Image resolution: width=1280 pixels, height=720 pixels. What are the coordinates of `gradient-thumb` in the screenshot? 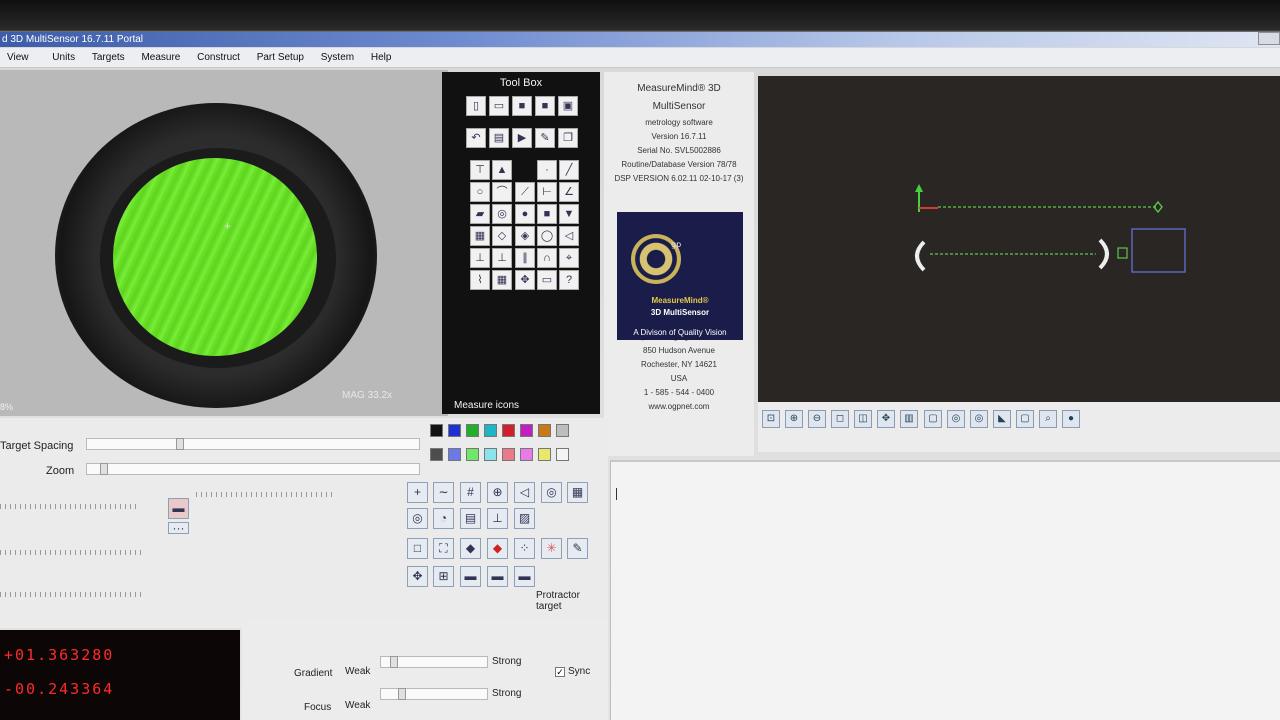 It's located at (394, 662).